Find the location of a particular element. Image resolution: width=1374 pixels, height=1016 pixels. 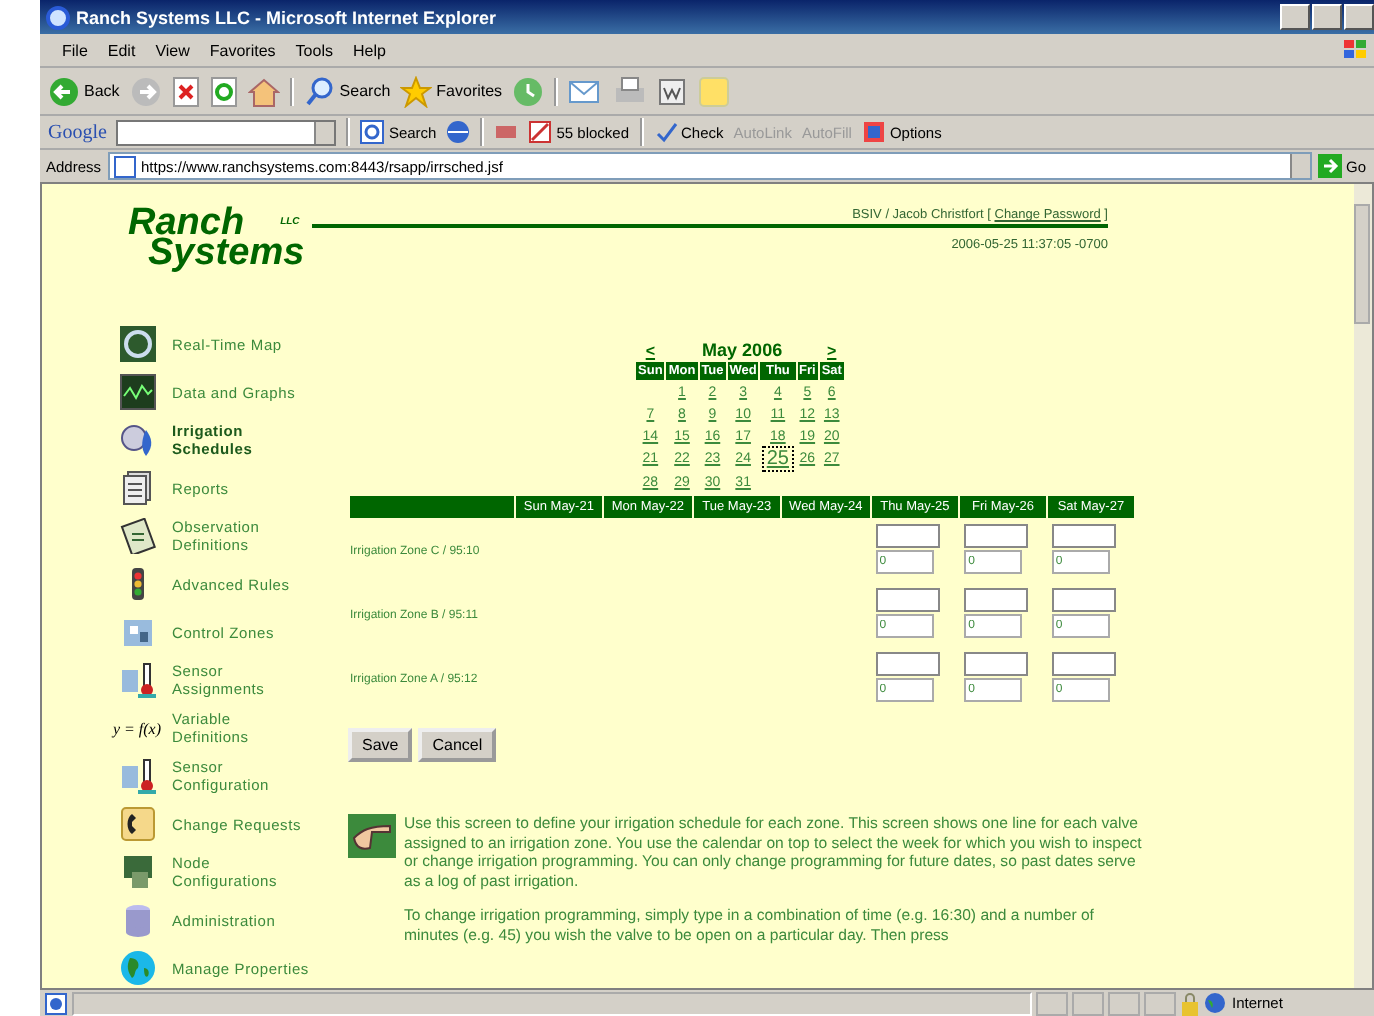

google-logo: Google is located at coordinates (77, 132).